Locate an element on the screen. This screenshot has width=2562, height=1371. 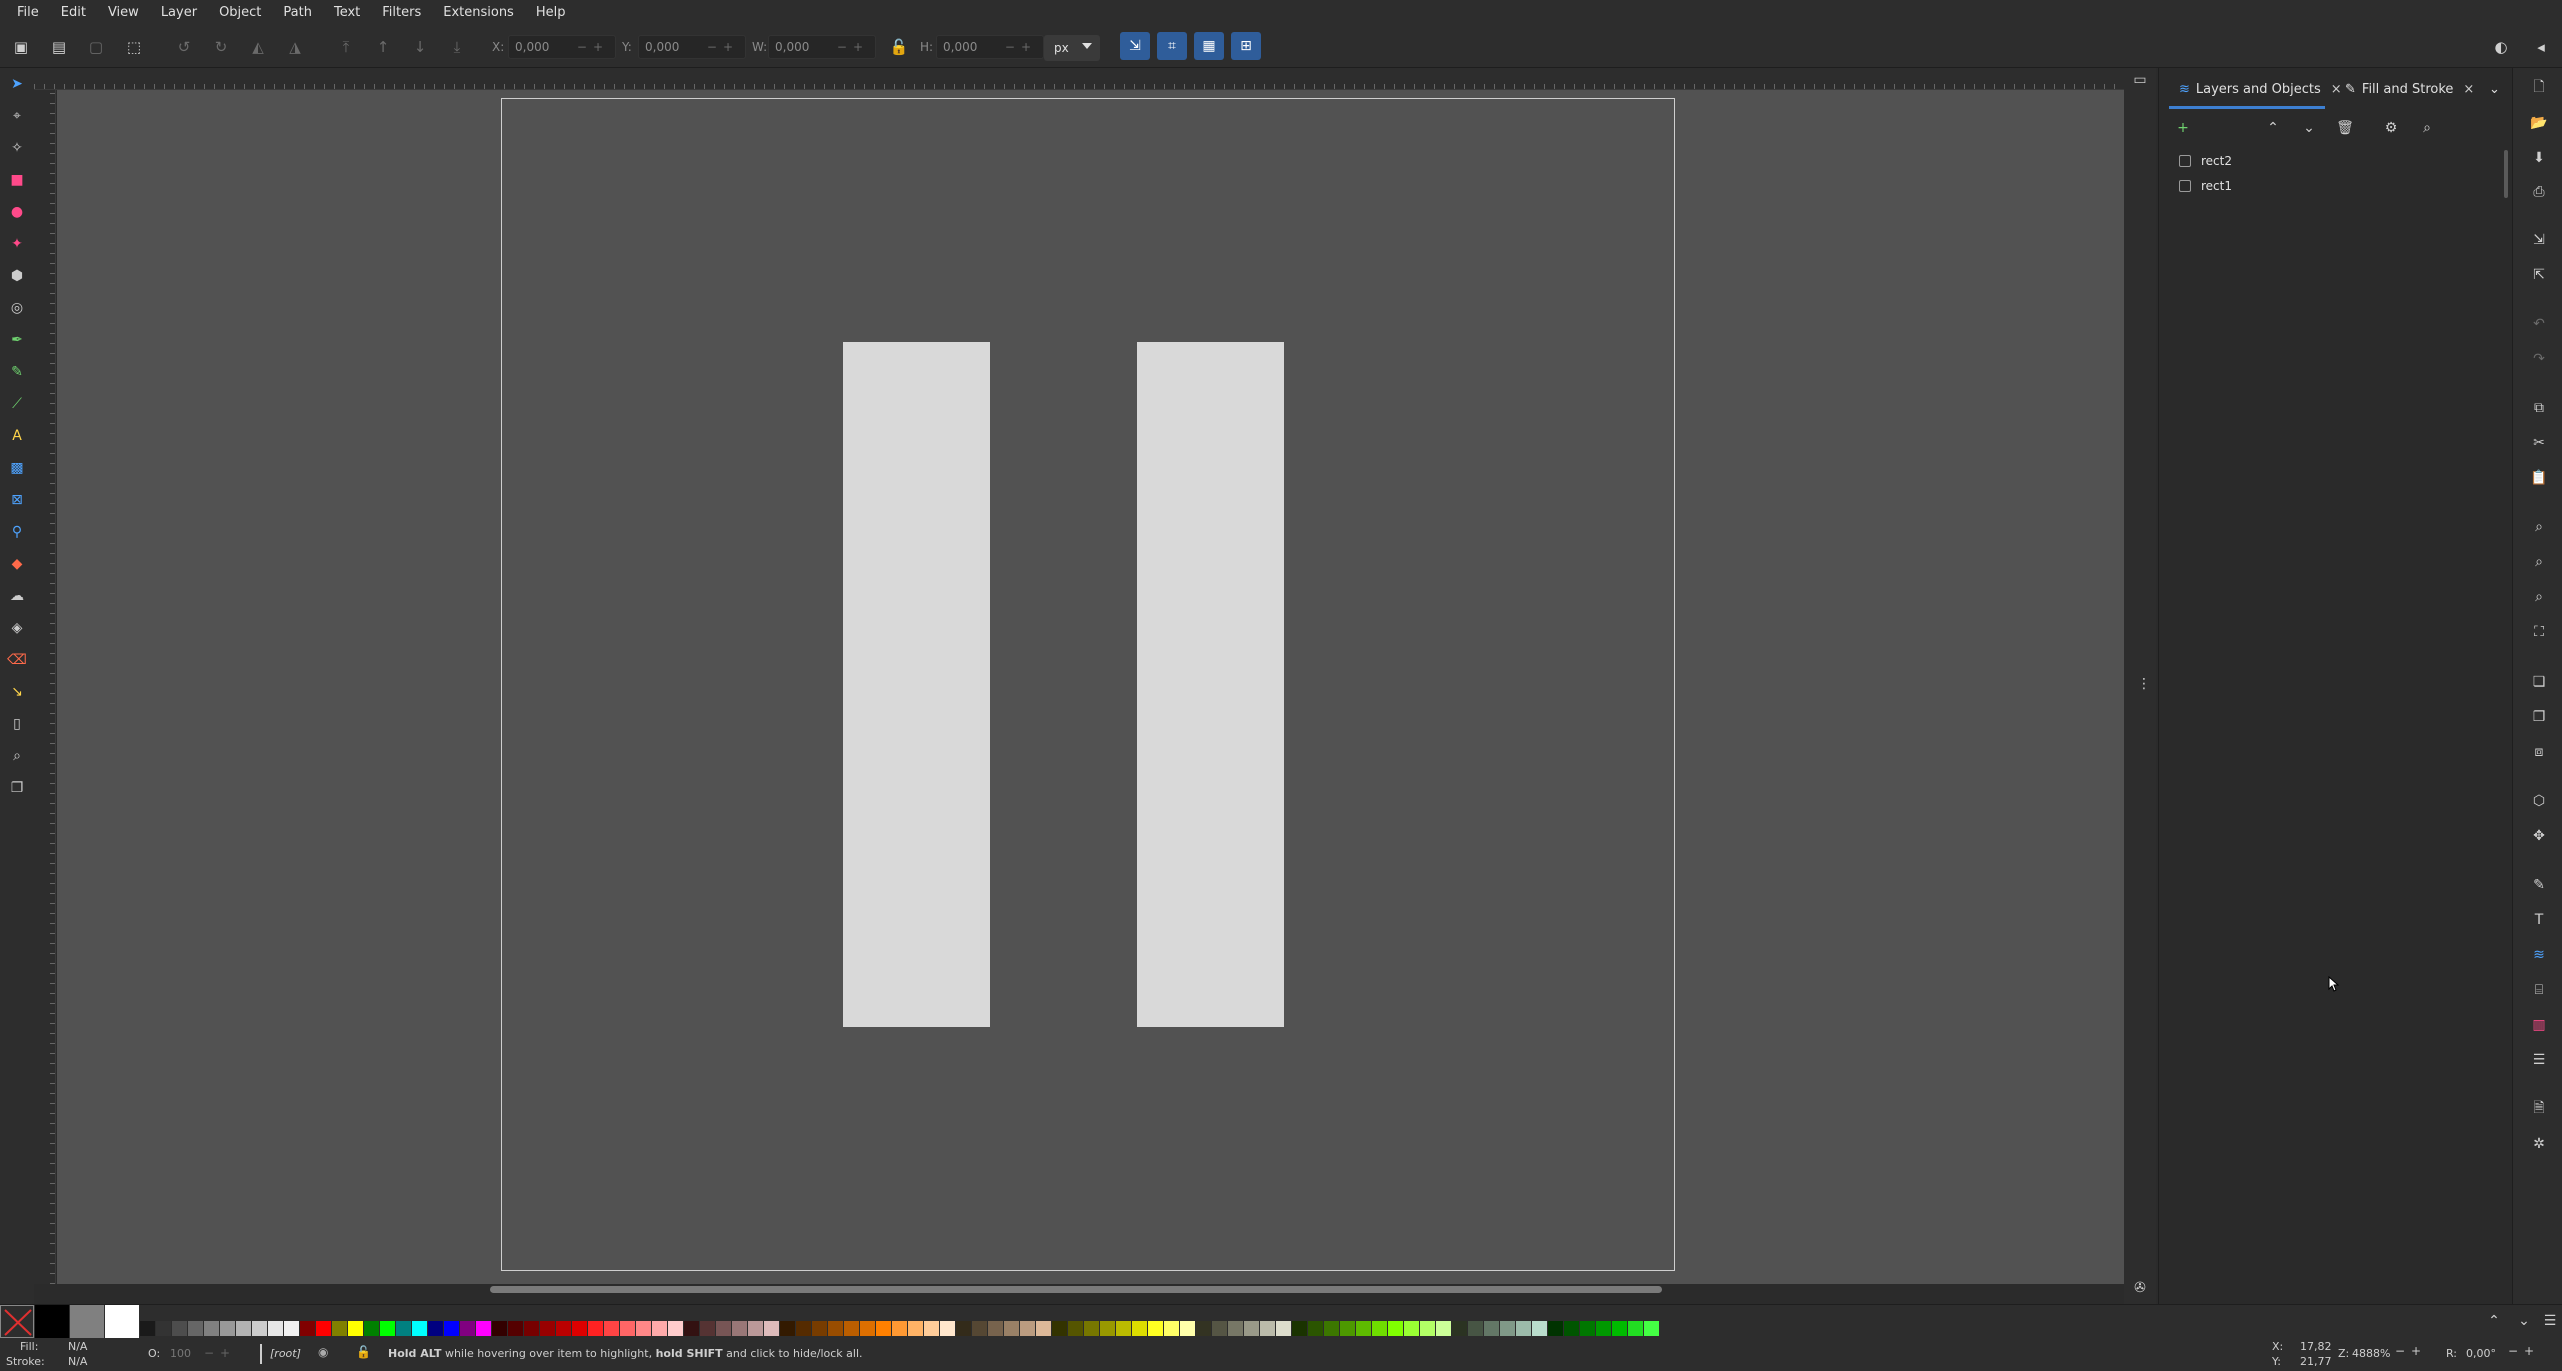
visibility-icon: ◉ is located at coordinates (323, 1352).